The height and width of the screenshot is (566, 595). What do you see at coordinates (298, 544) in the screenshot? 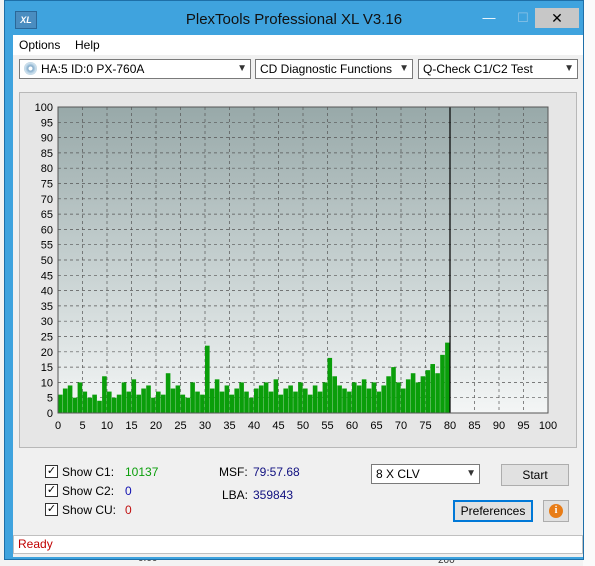
I see `status-bar: Ready` at bounding box center [298, 544].